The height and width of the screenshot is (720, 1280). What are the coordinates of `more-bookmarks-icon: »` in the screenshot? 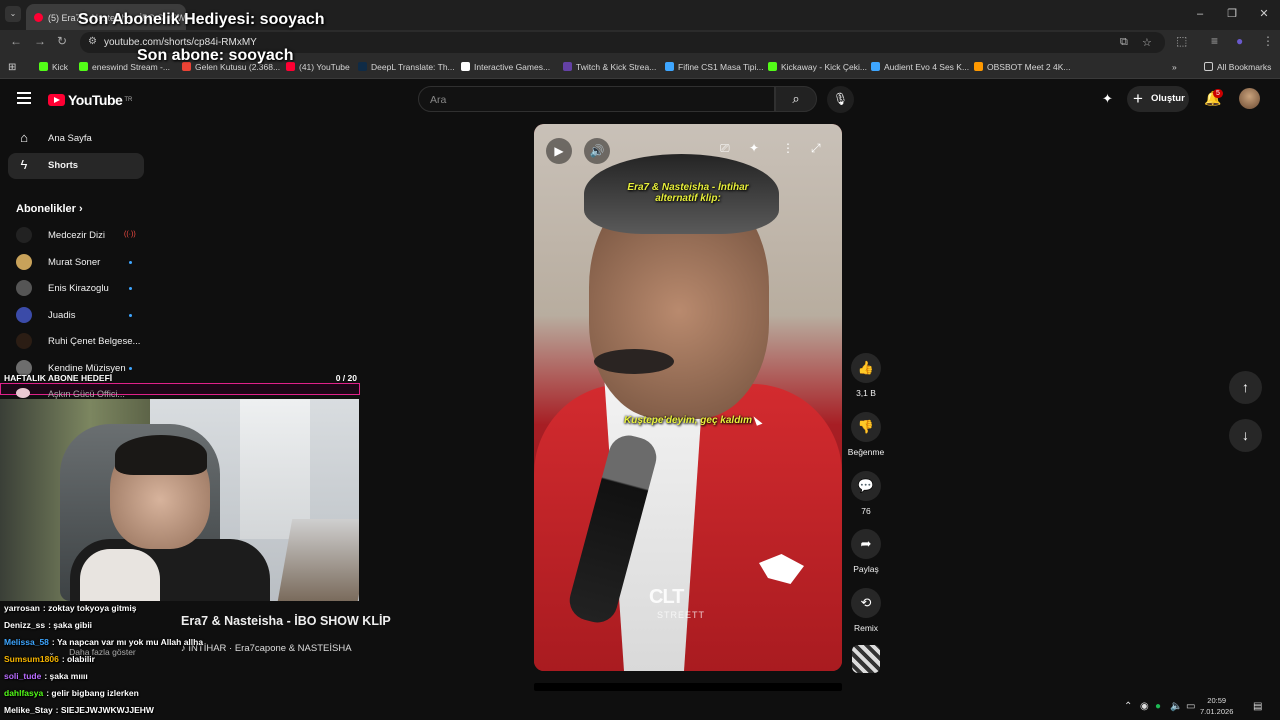 It's located at (1174, 67).